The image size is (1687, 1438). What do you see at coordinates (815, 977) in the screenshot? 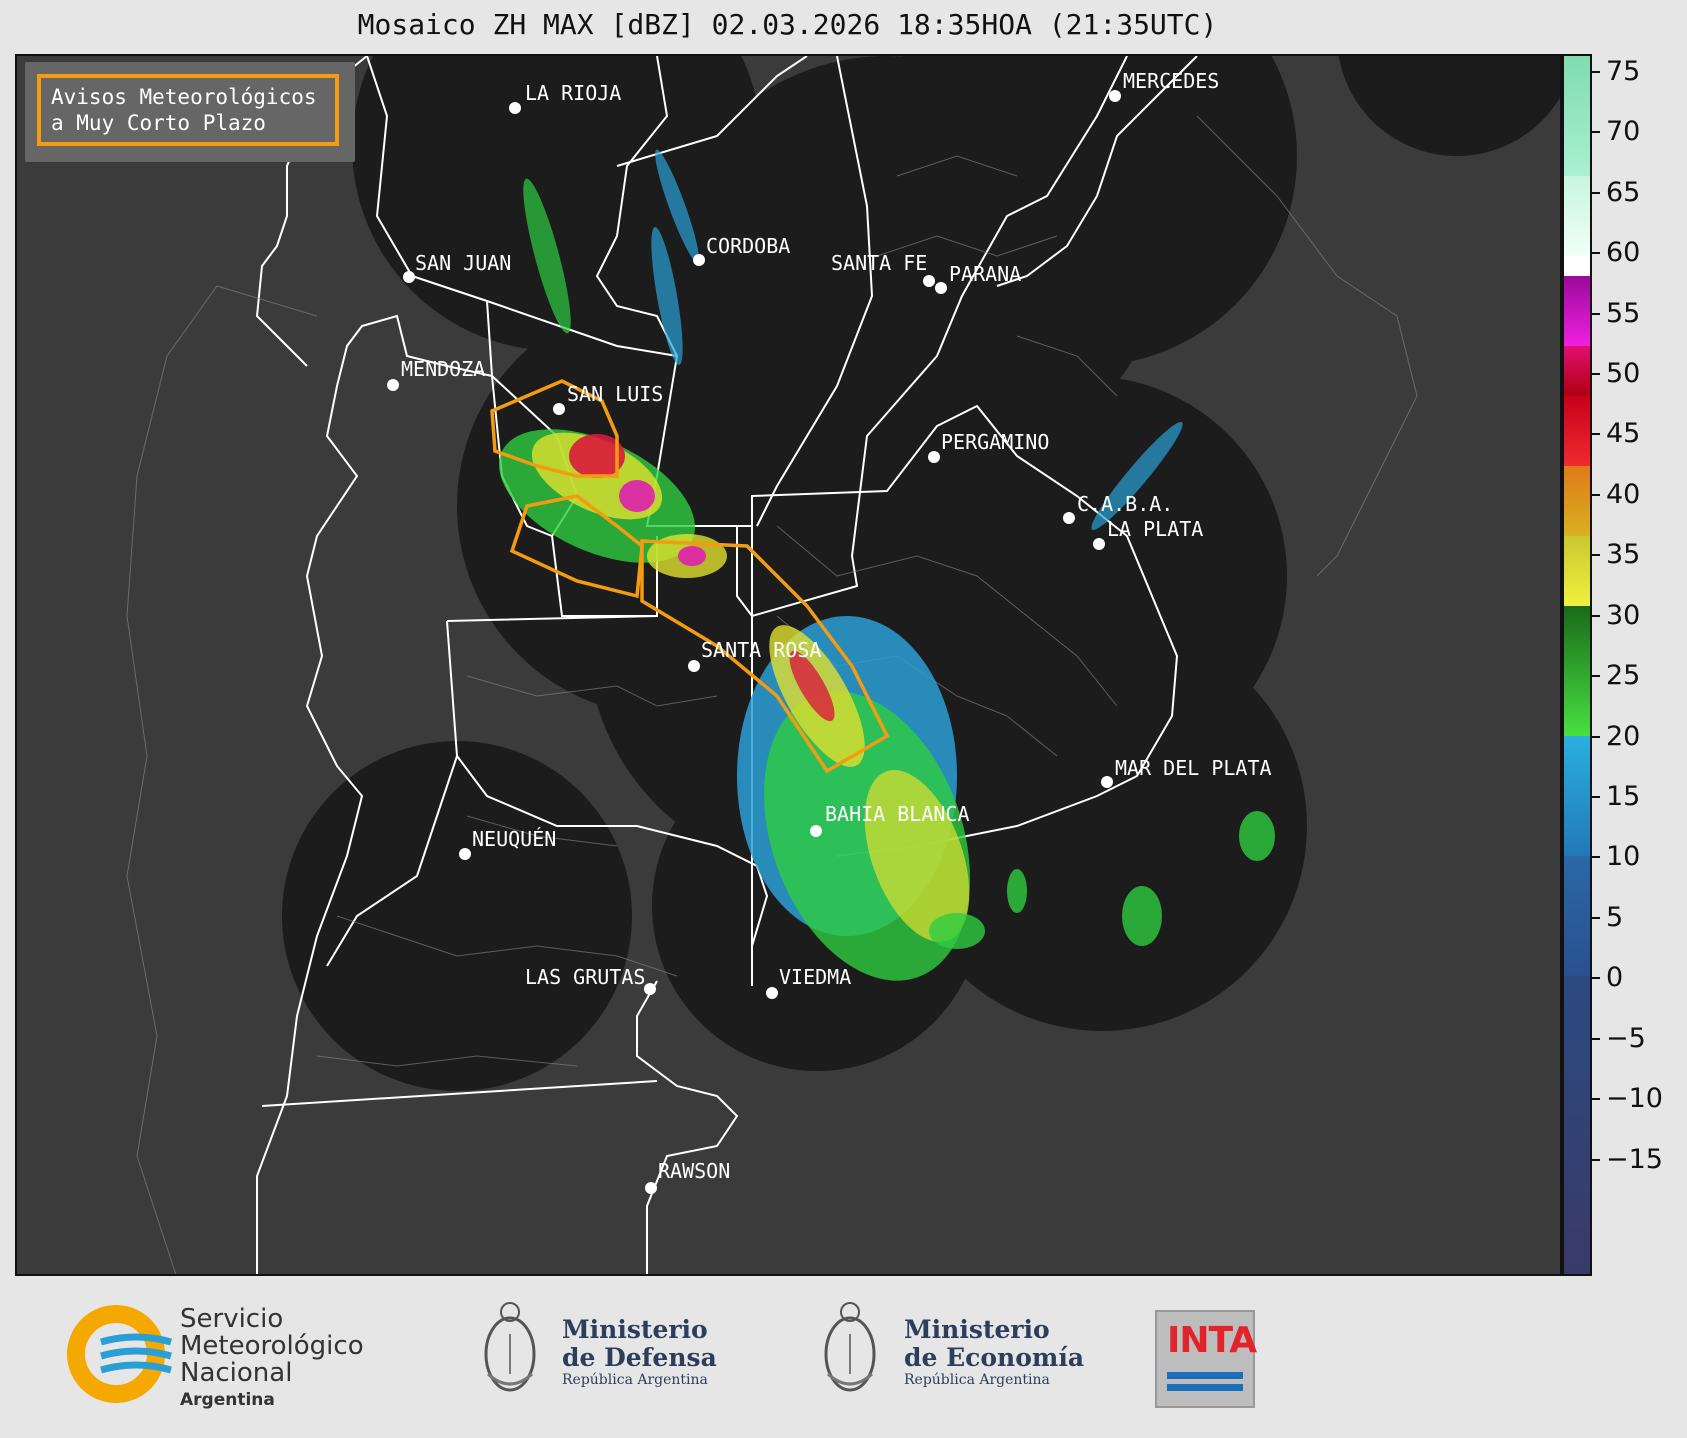
I see `city-label: VIEDMA` at bounding box center [815, 977].